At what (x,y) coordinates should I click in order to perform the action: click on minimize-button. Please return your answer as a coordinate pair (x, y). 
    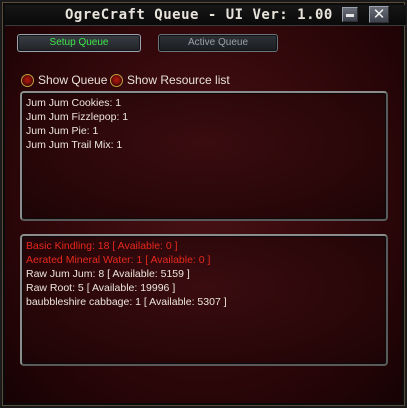
    Looking at the image, I should click on (350, 14).